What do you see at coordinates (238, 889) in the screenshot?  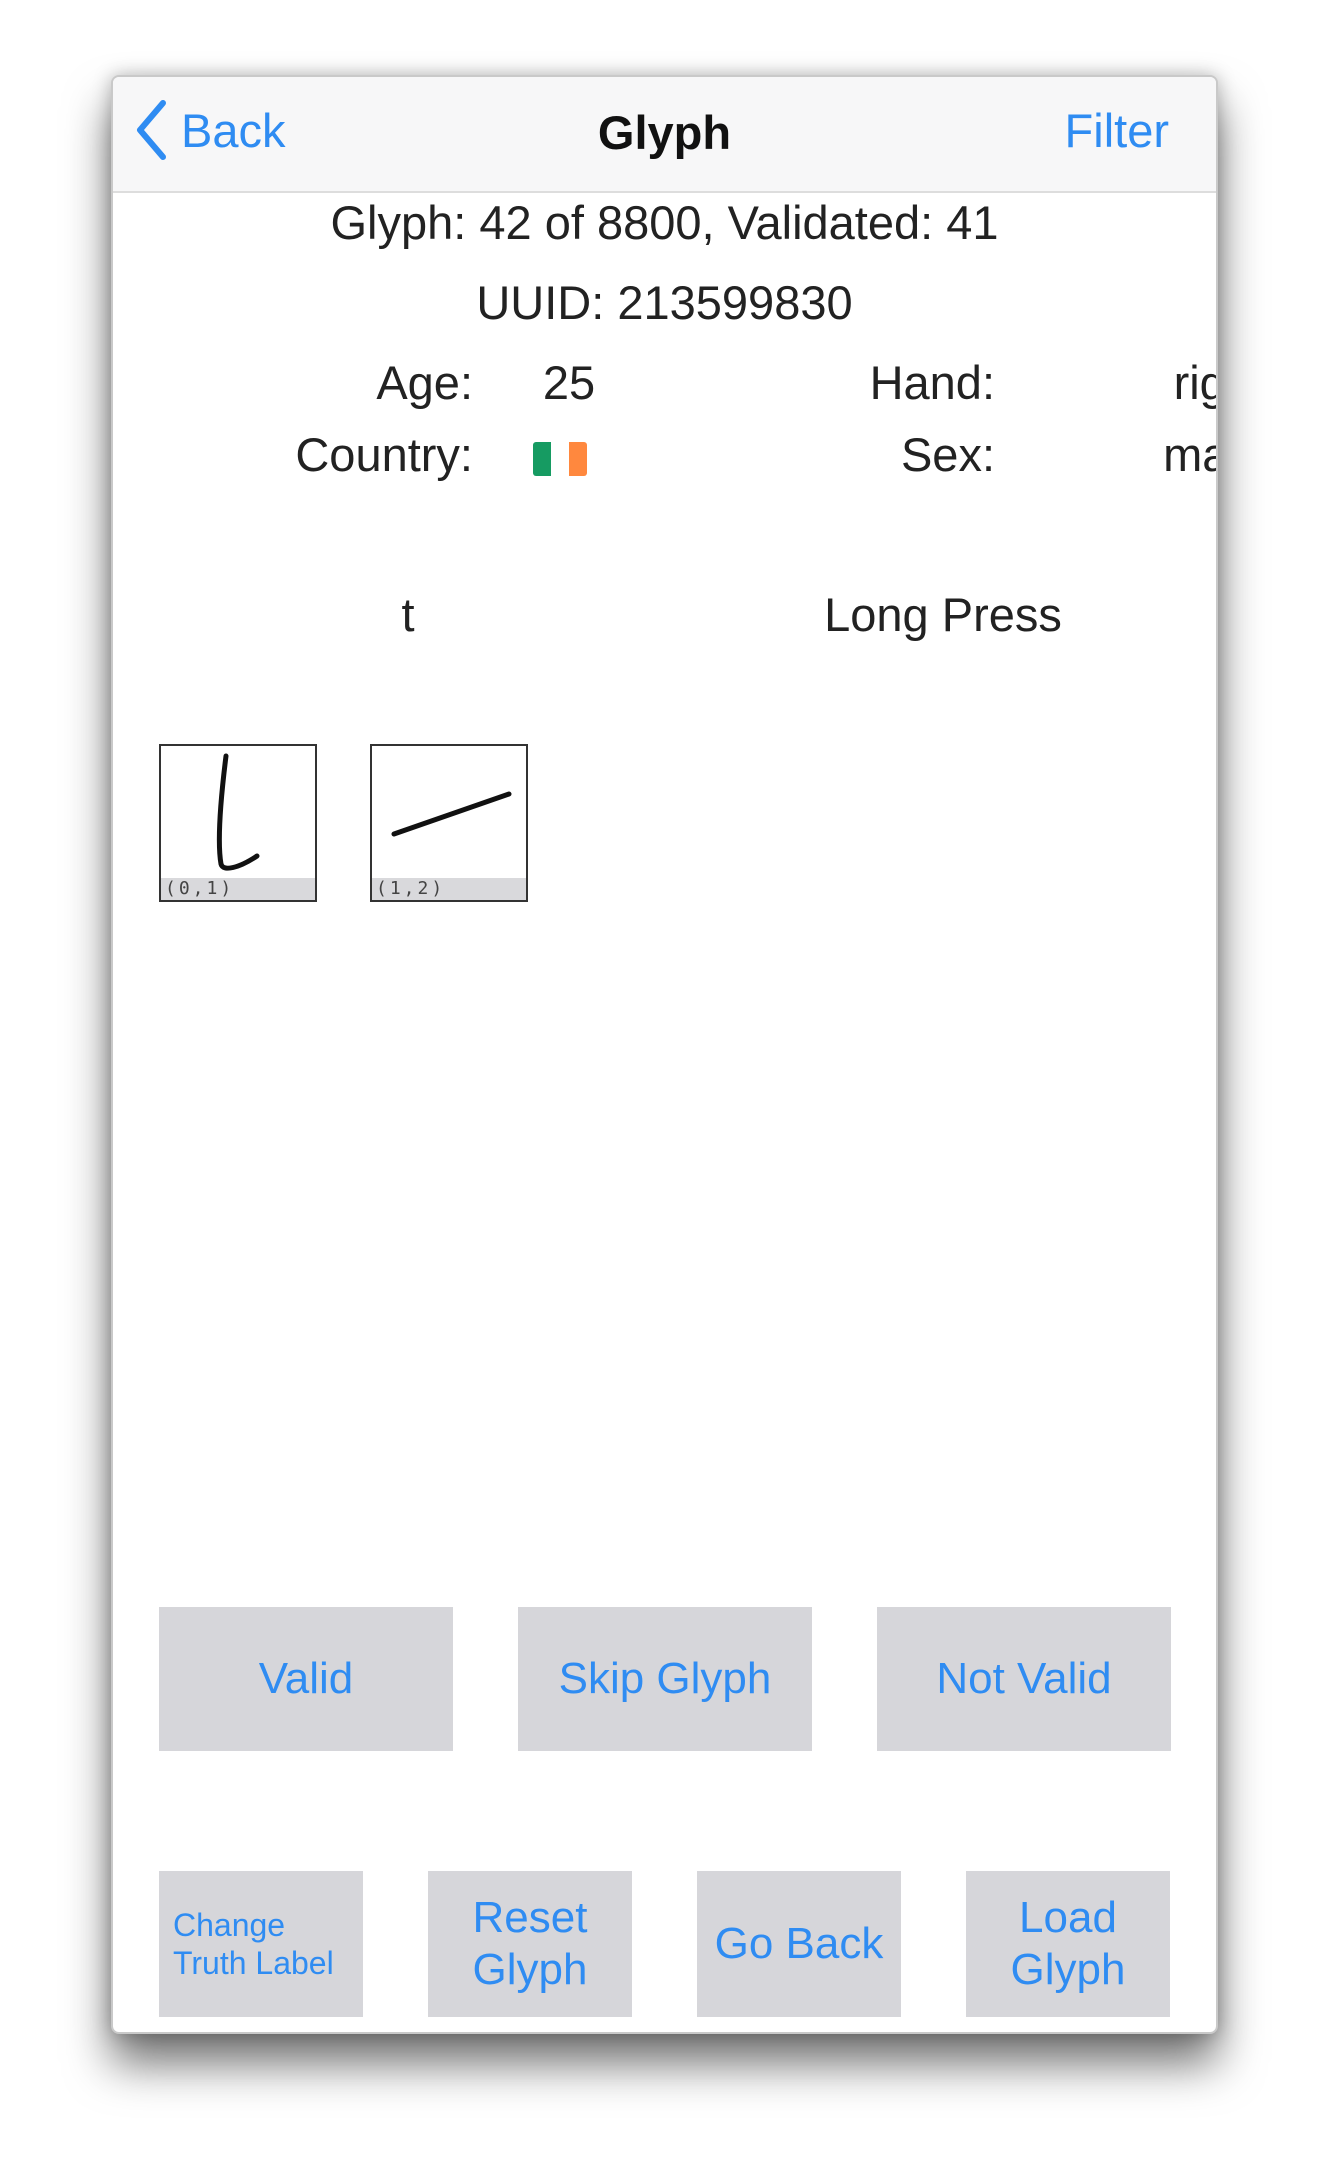 I see `stroke-coordinate-label: (0,1)` at bounding box center [238, 889].